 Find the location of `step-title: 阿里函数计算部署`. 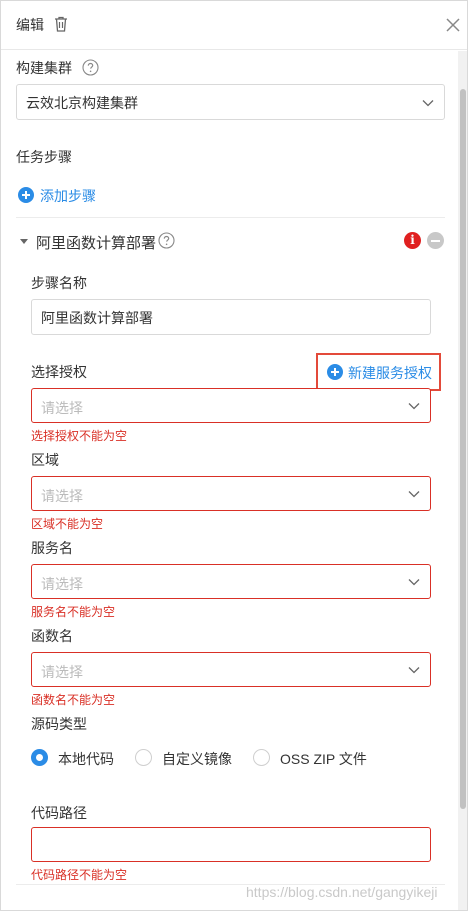

step-title: 阿里函数计算部署 is located at coordinates (96, 243).